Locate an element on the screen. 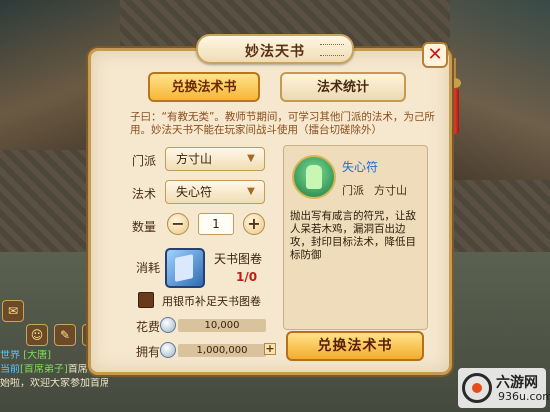 The image size is (550, 412). spell-select-value: 失心符 is located at coordinates (194, 192).